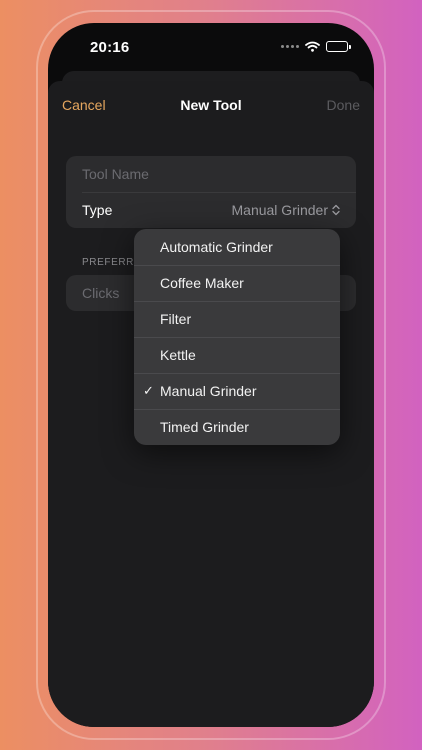 The height and width of the screenshot is (750, 422). Describe the element at coordinates (202, 283) in the screenshot. I see `menu-item-label: Coffee Maker` at that location.